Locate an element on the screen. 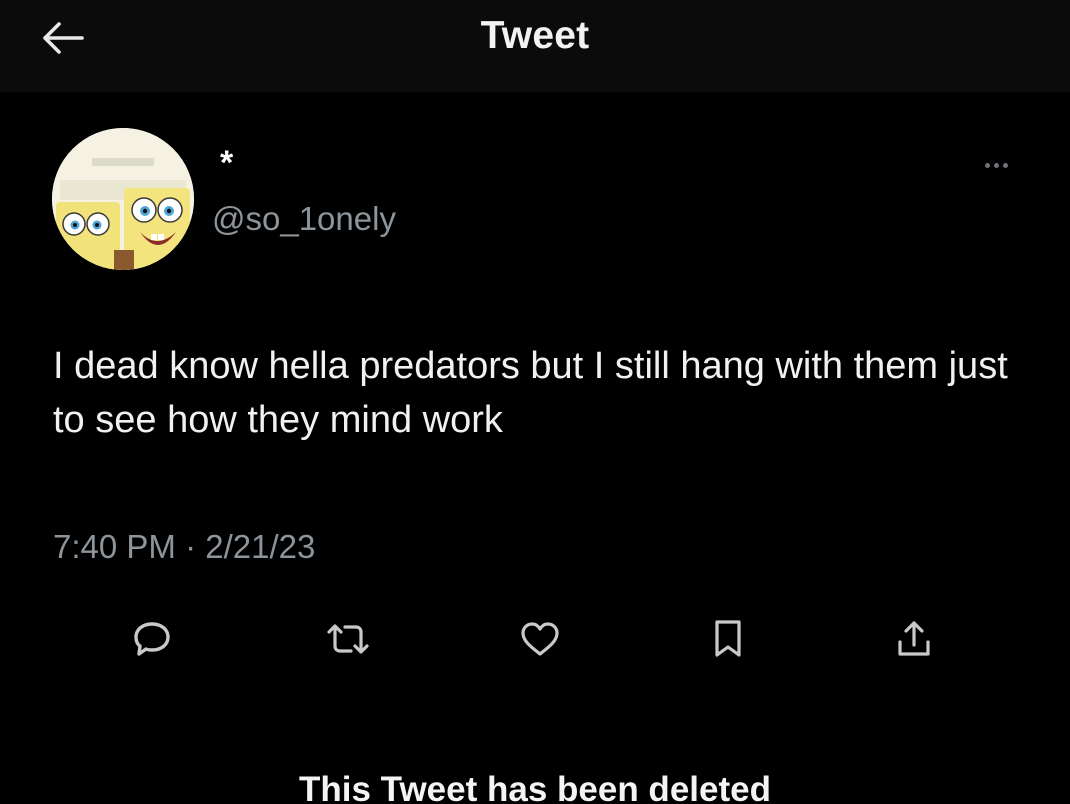 Image resolution: width=1070 pixels, height=804 pixels. bookmark-button is located at coordinates (728, 639).